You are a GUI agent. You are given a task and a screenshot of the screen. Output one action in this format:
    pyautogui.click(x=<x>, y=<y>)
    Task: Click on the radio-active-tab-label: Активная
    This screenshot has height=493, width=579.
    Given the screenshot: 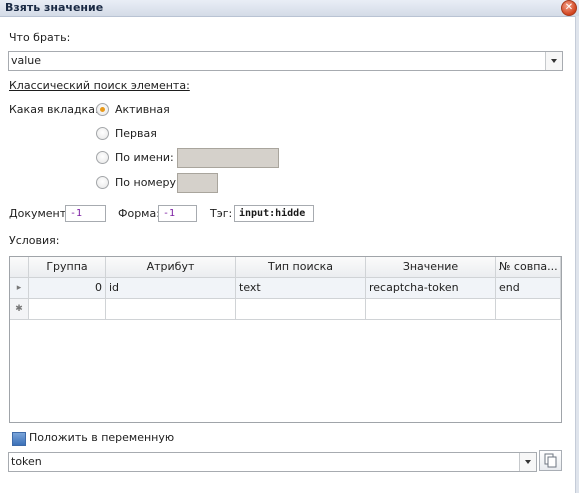 What is the action you would take?
    pyautogui.click(x=142, y=109)
    